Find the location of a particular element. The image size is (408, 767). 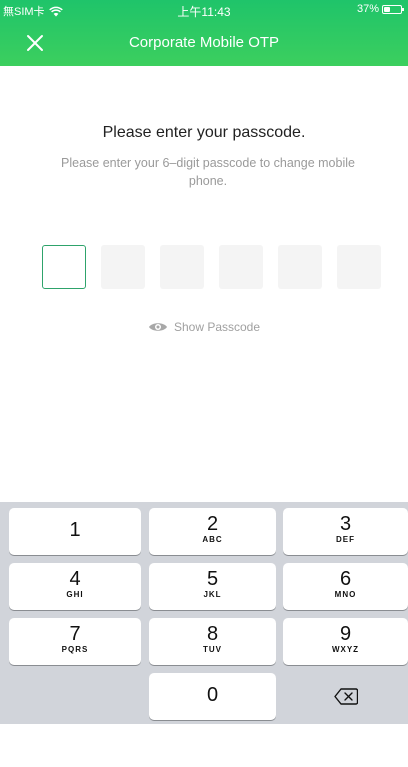

key-letters: TUV is located at coordinates (212, 649).